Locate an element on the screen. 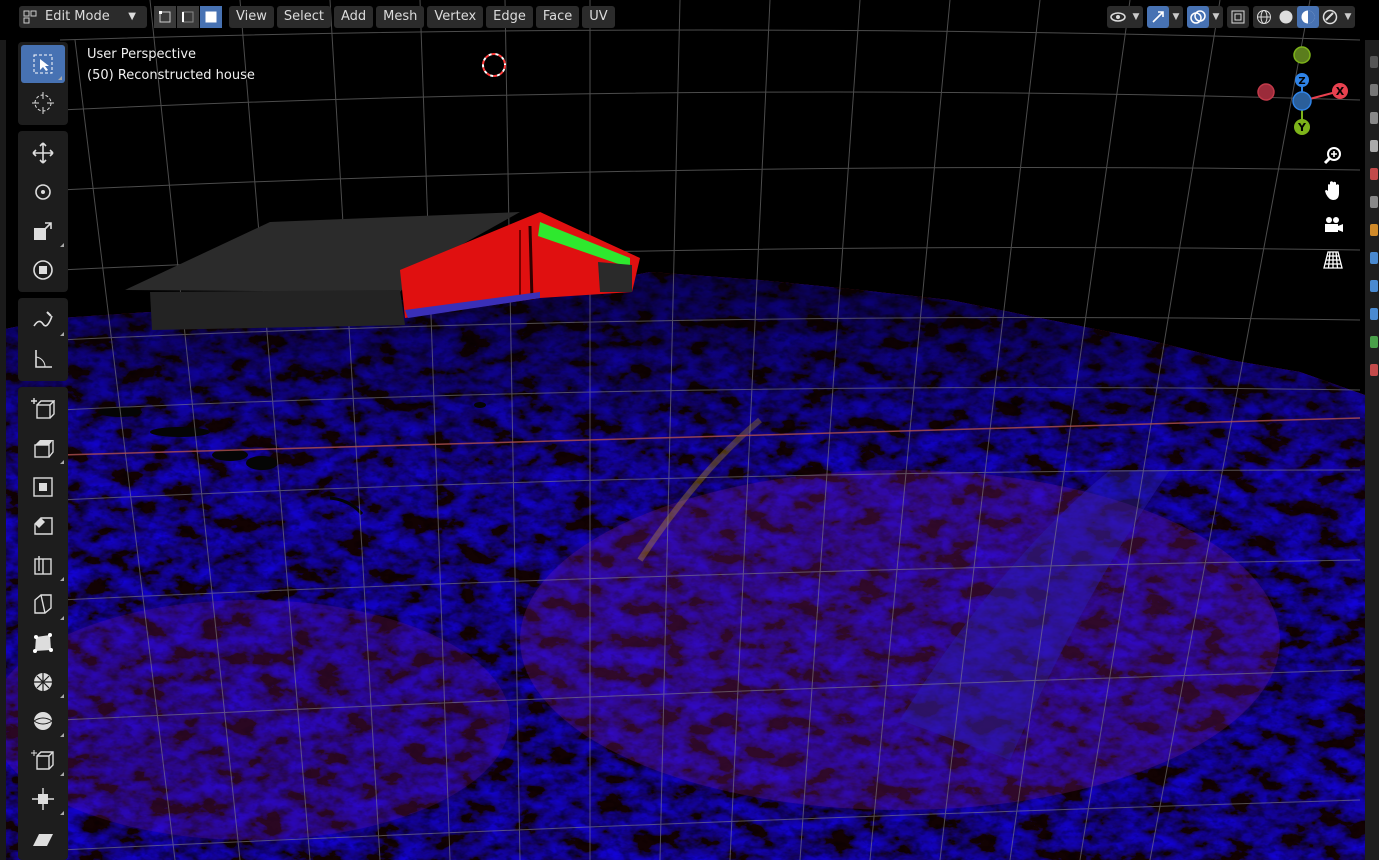 Image resolution: width=1379 pixels, height=860 pixels. spin-tool is located at coordinates (43, 682).